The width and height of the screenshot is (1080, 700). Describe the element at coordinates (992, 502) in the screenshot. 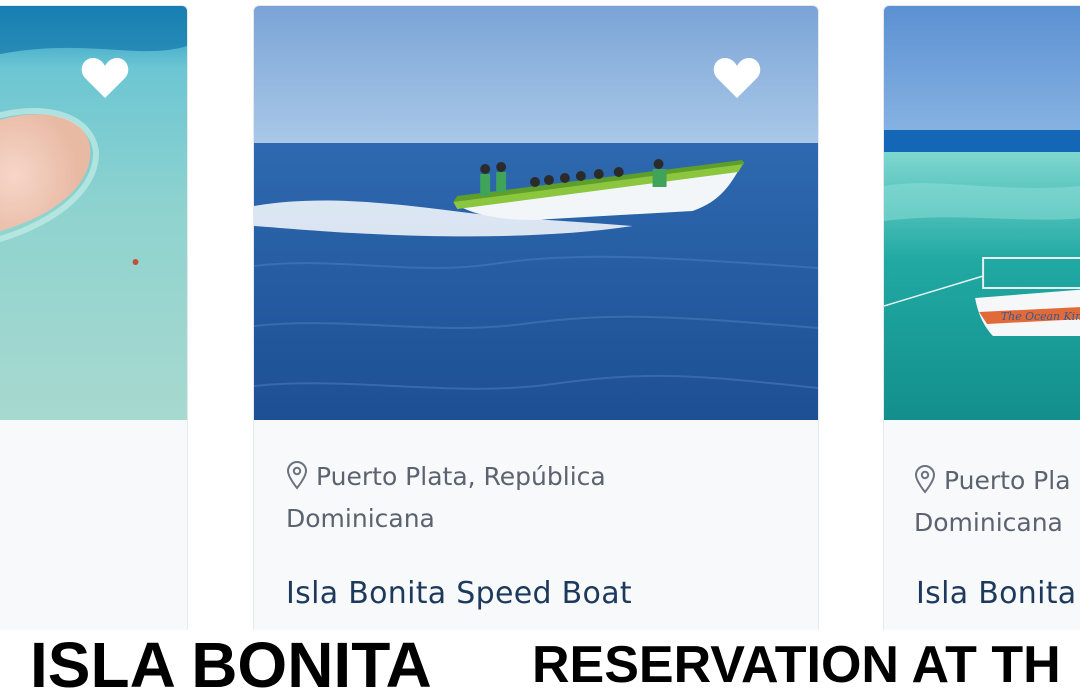

I see `tour-location: Puerto Pla Dominicana` at that location.